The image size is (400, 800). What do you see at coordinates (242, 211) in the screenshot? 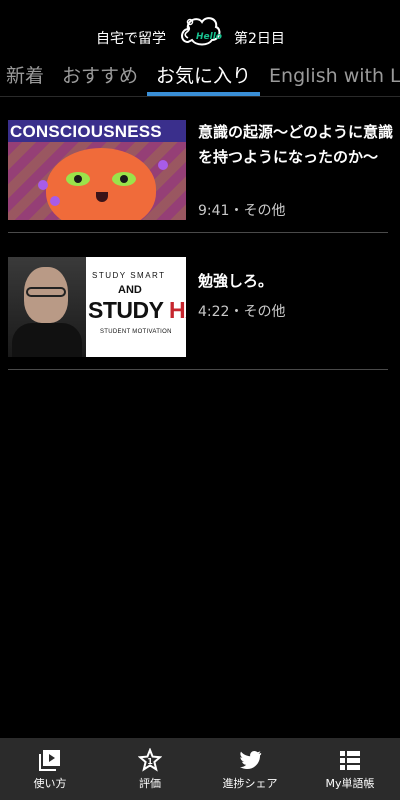
I see `video-meta: 9:41・その他` at bounding box center [242, 211].